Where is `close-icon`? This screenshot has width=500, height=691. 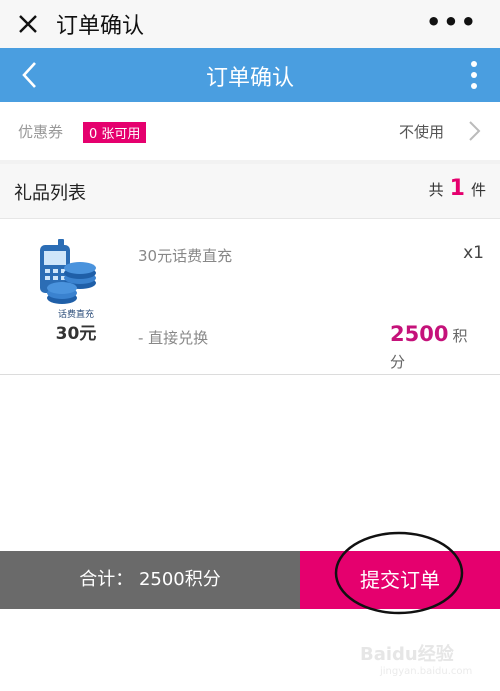 close-icon is located at coordinates (28, 24).